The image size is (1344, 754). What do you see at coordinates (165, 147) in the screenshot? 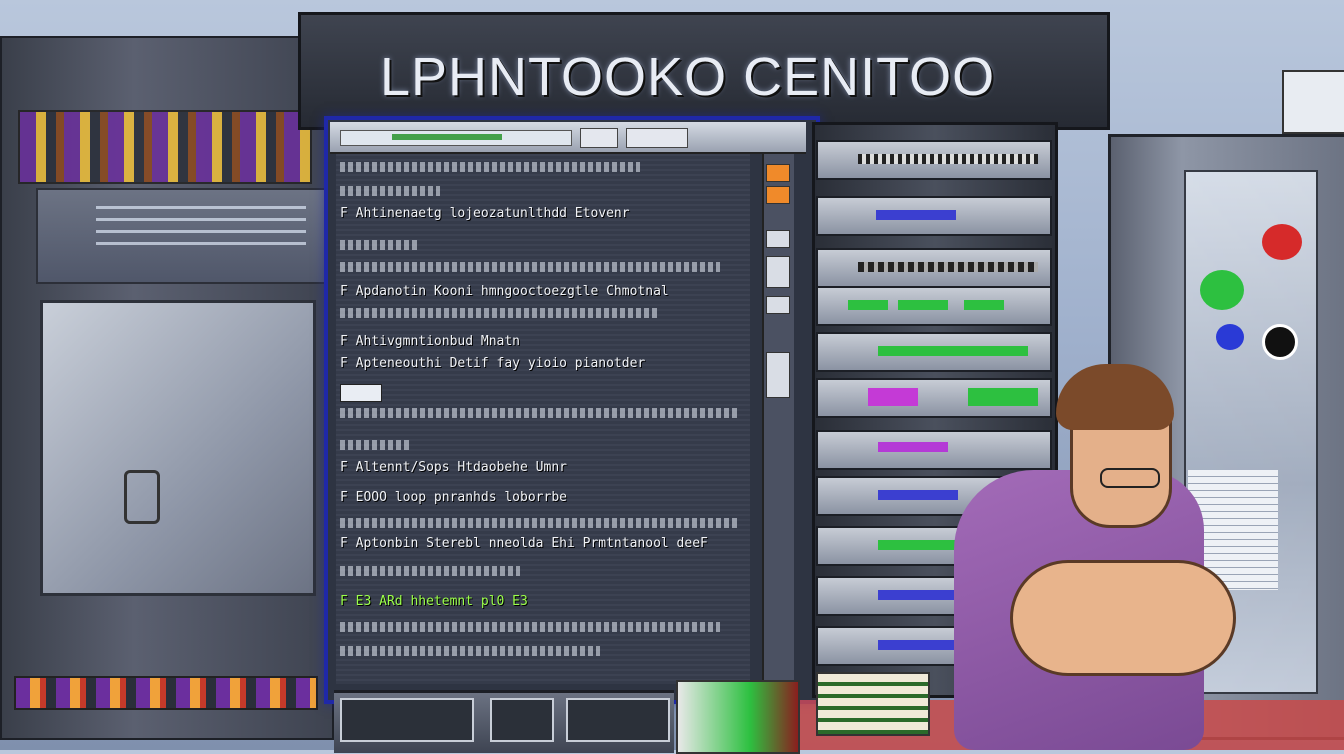
I see `cable-patch-panel` at bounding box center [165, 147].